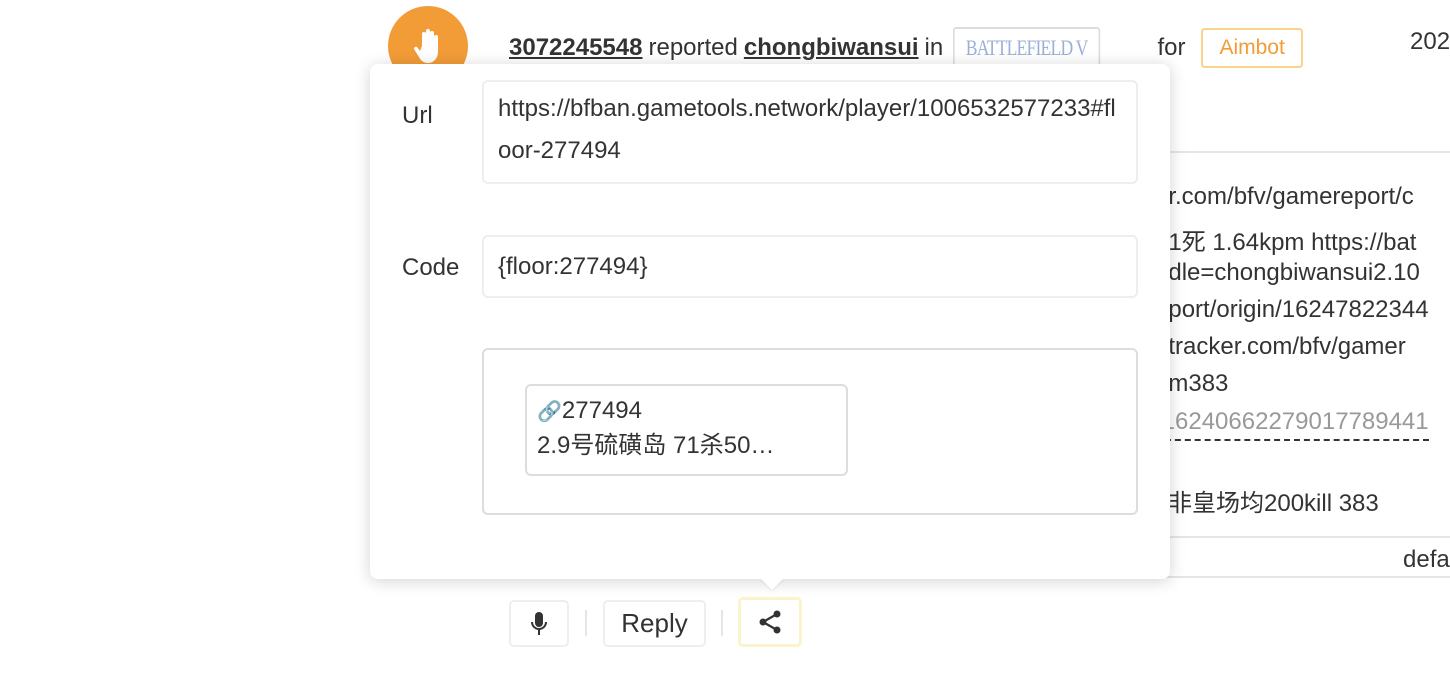 This screenshot has height=676, width=1450. I want to click on microphone-icon, so click(539, 623).